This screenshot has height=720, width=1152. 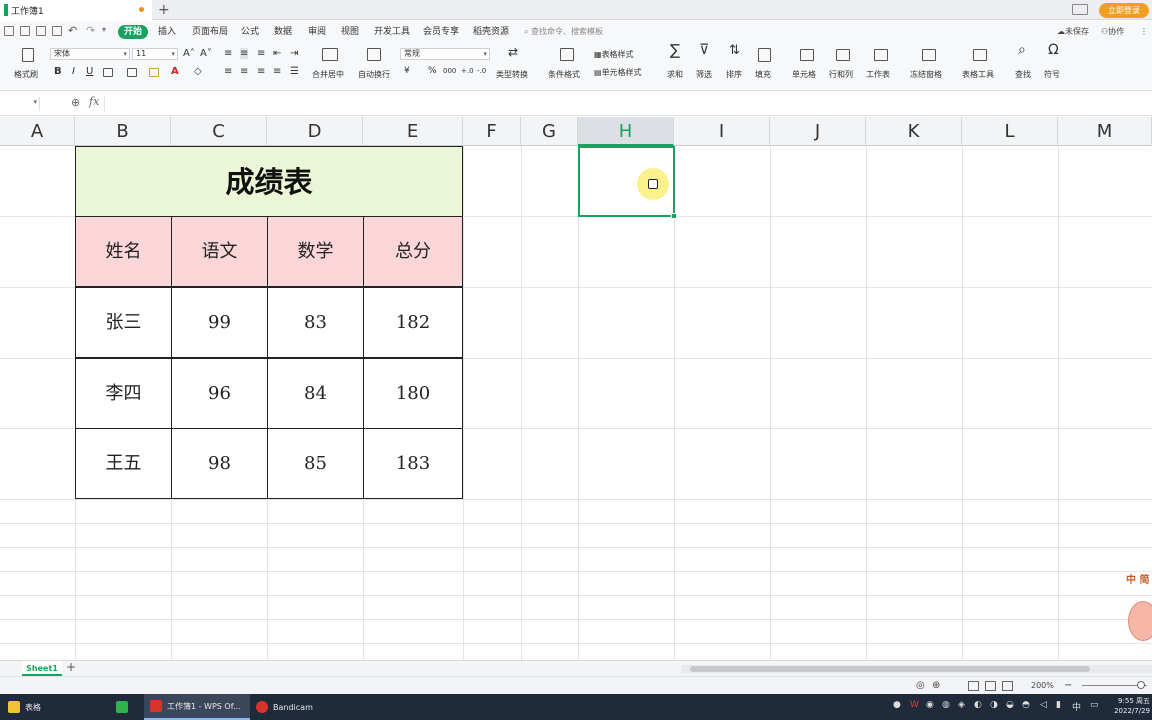 I want to click on symbol-icon: Ω, so click(x=1053, y=50).